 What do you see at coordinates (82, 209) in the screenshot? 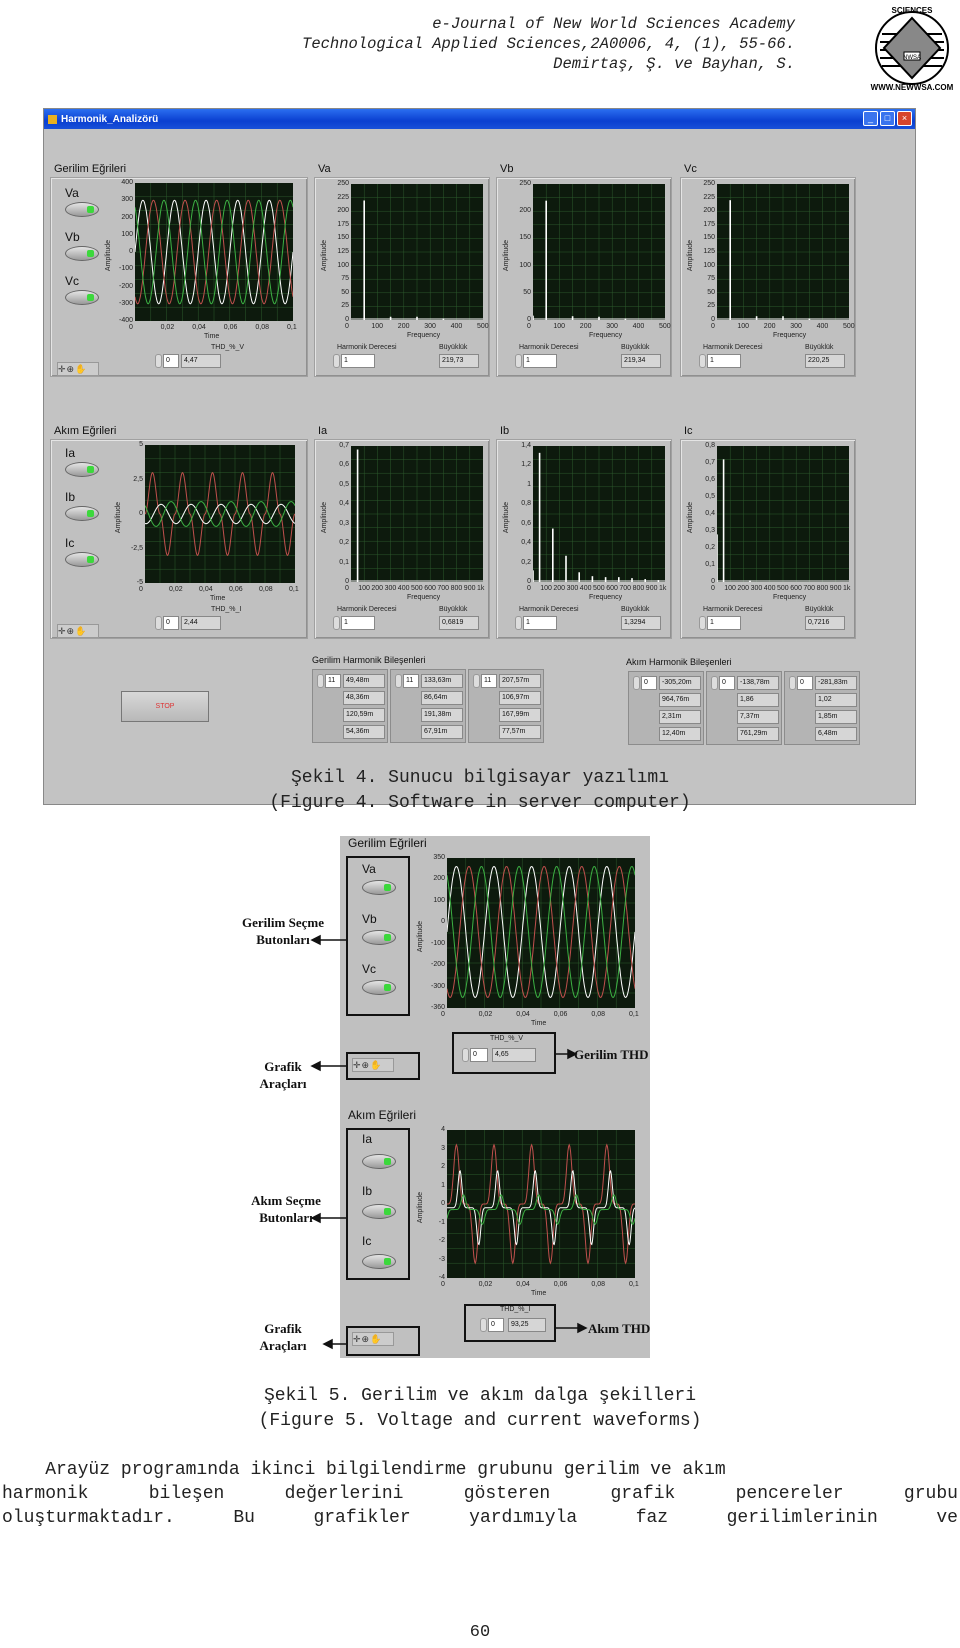
I see `va-switch` at bounding box center [82, 209].